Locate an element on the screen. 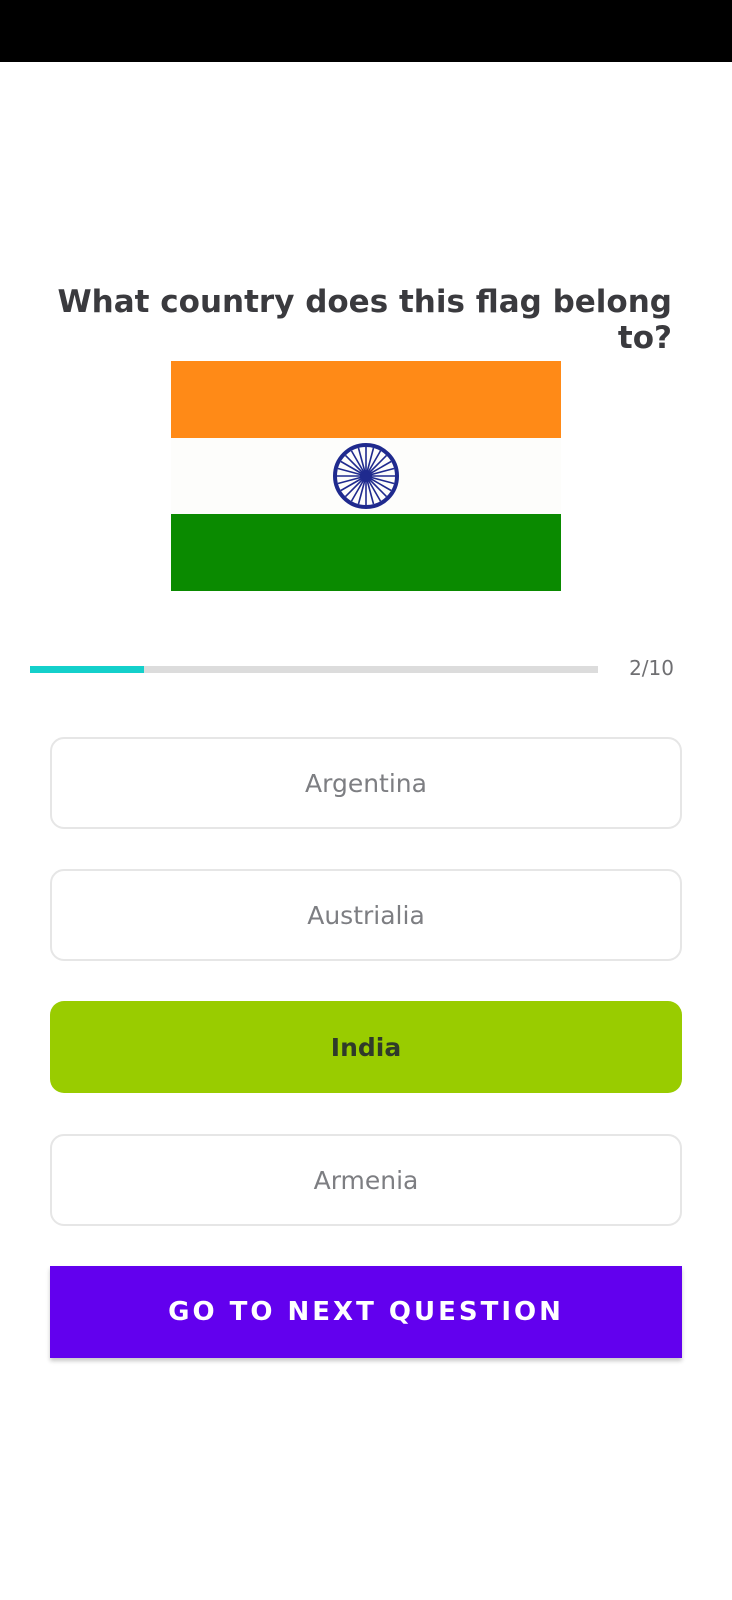 Image resolution: width=732 pixels, height=1600 pixels. answer-option-argentina: Argentina is located at coordinates (366, 783).